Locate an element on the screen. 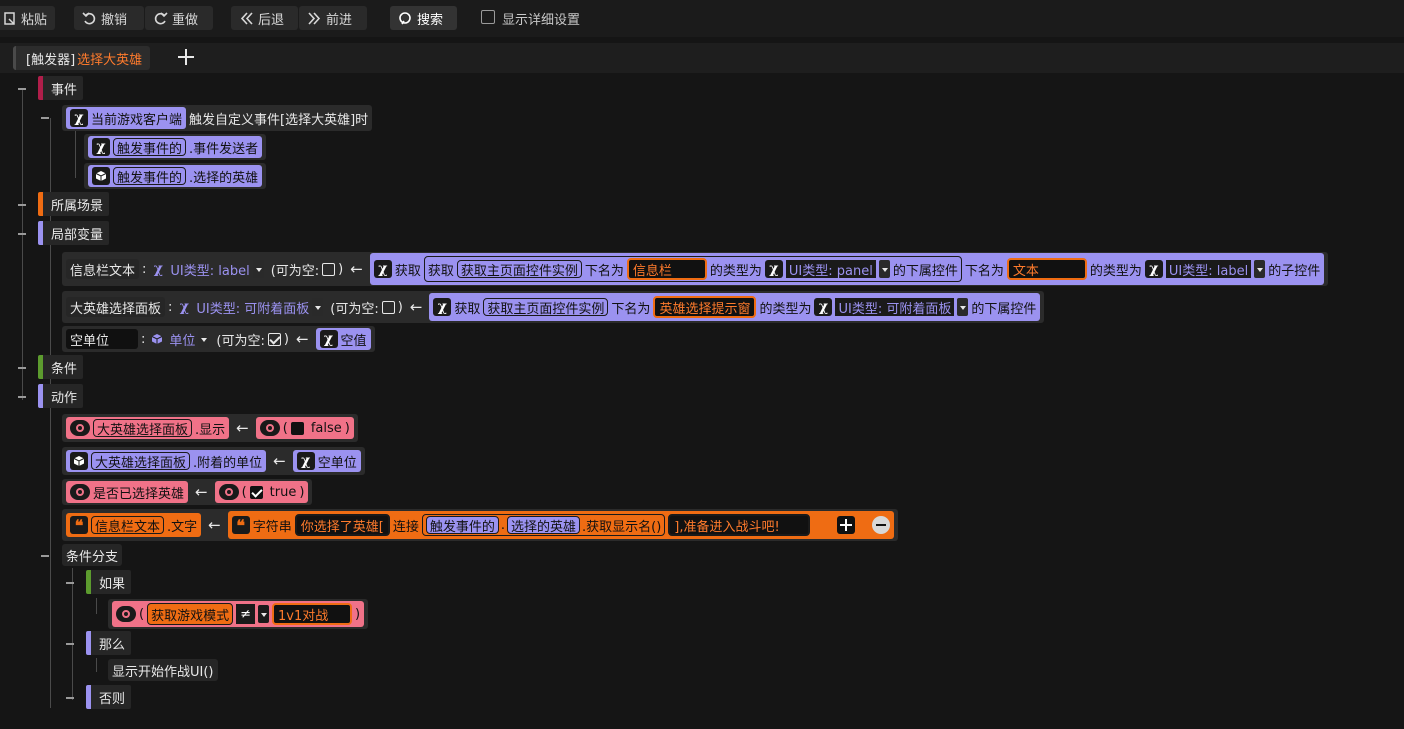 The height and width of the screenshot is (729, 1404). action-row: 大英雄选择面板 .显示 ← ( false ) is located at coordinates (210, 428).